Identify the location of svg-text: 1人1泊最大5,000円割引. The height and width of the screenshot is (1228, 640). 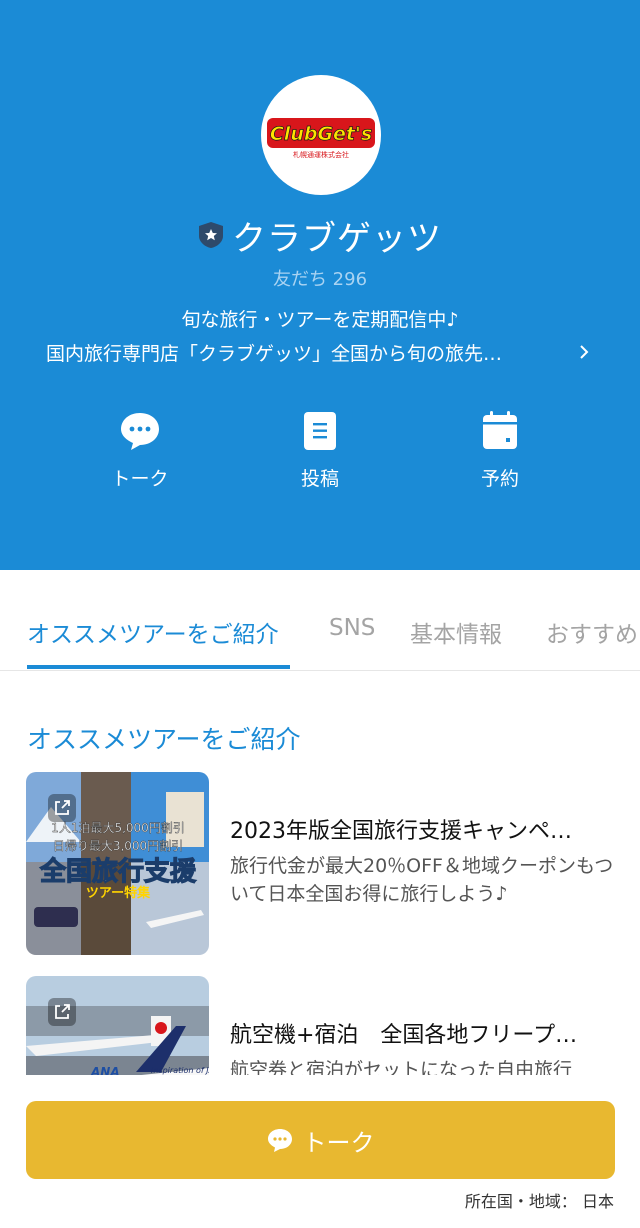
(118, 827).